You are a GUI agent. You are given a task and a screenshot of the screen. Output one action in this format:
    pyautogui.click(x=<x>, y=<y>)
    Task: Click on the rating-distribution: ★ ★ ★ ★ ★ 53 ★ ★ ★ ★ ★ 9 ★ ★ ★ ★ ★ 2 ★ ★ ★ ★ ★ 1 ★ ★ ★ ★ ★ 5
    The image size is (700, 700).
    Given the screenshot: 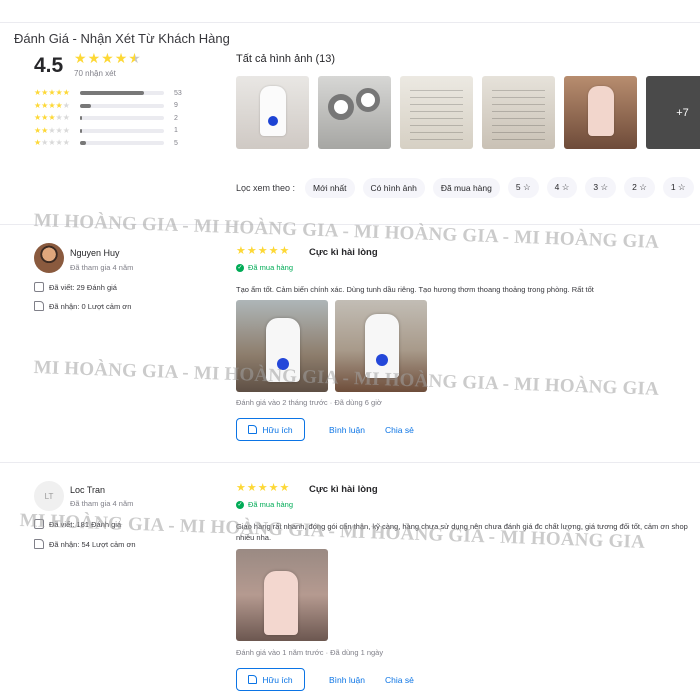 What is the action you would take?
    pyautogui.click(x=108, y=118)
    